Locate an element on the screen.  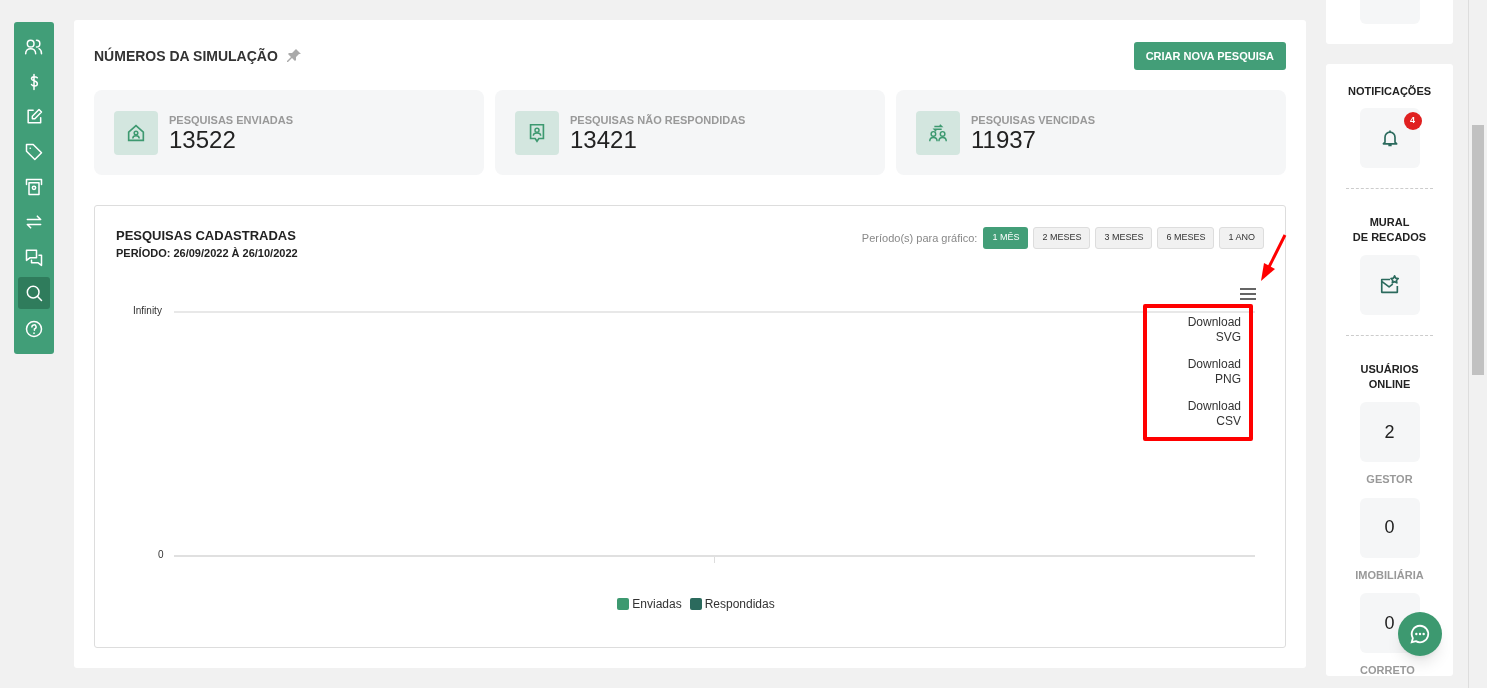
legend-label: Respondidas is located at coordinates (739, 604).